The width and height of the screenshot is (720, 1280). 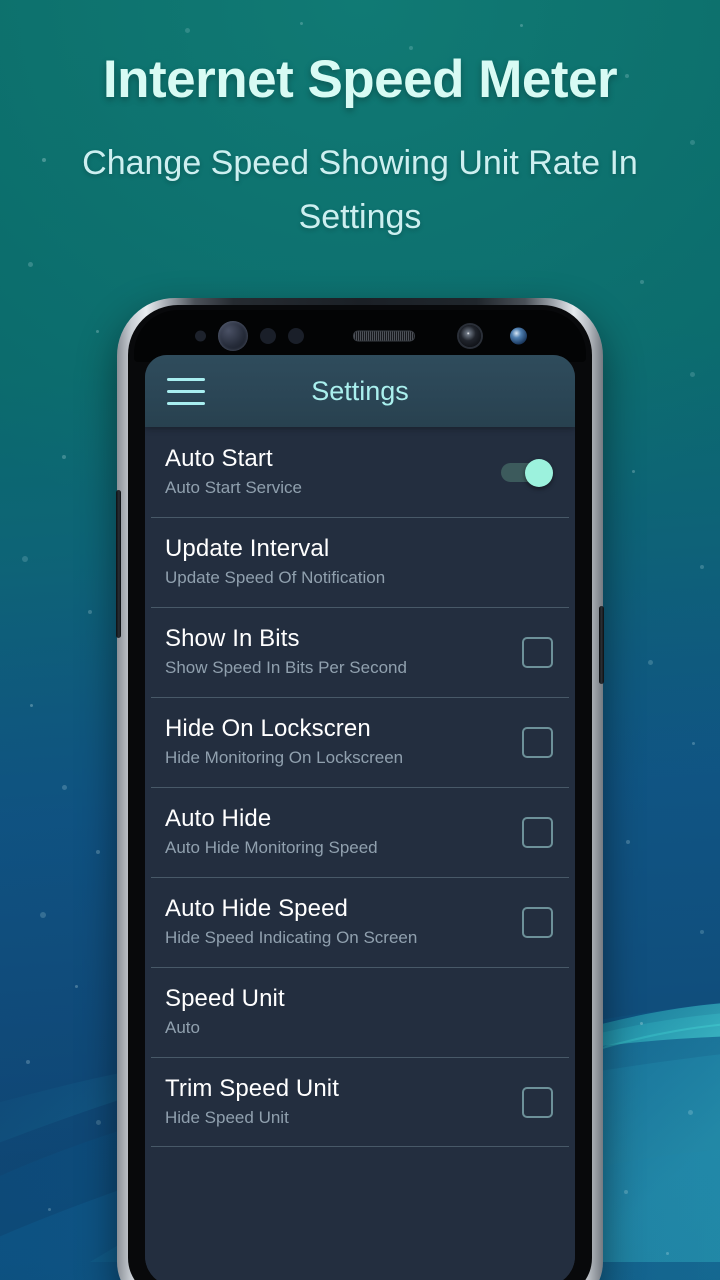 I want to click on show-in-bits-checkbox, so click(x=537, y=652).